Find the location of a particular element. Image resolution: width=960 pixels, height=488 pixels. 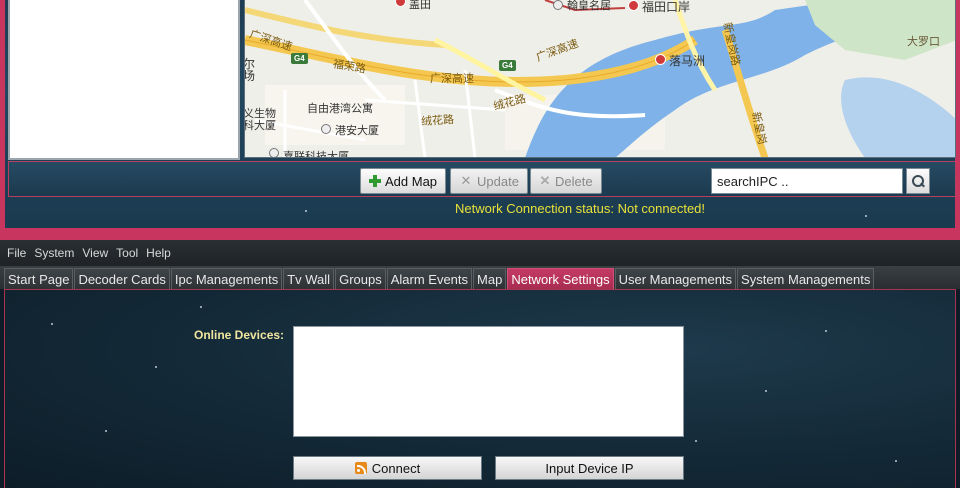

tab-network-settings: Network Settings is located at coordinates (560, 278).